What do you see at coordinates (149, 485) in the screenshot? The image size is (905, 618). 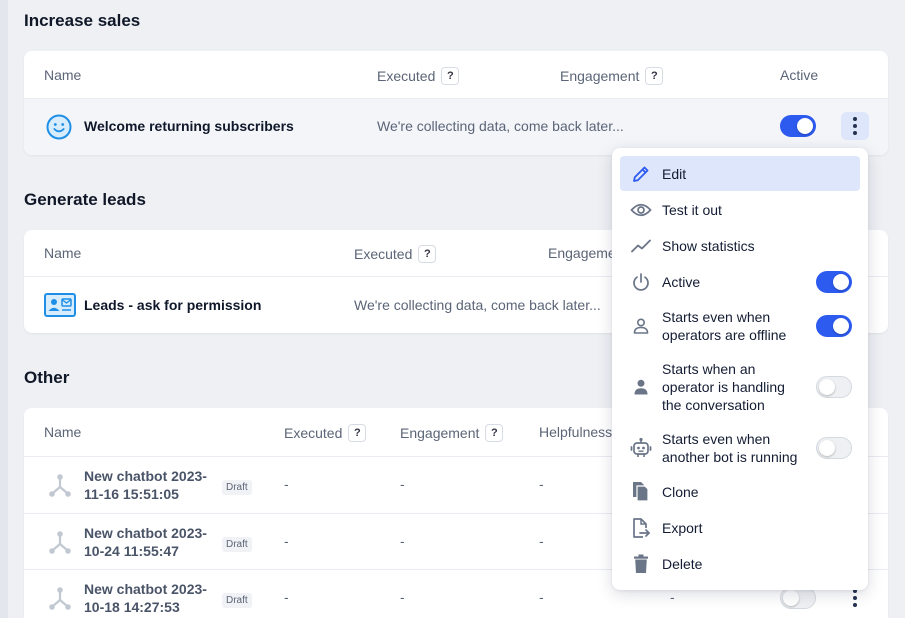 I see `row-name: New chatbot 2023-11-16 15:51:05` at bounding box center [149, 485].